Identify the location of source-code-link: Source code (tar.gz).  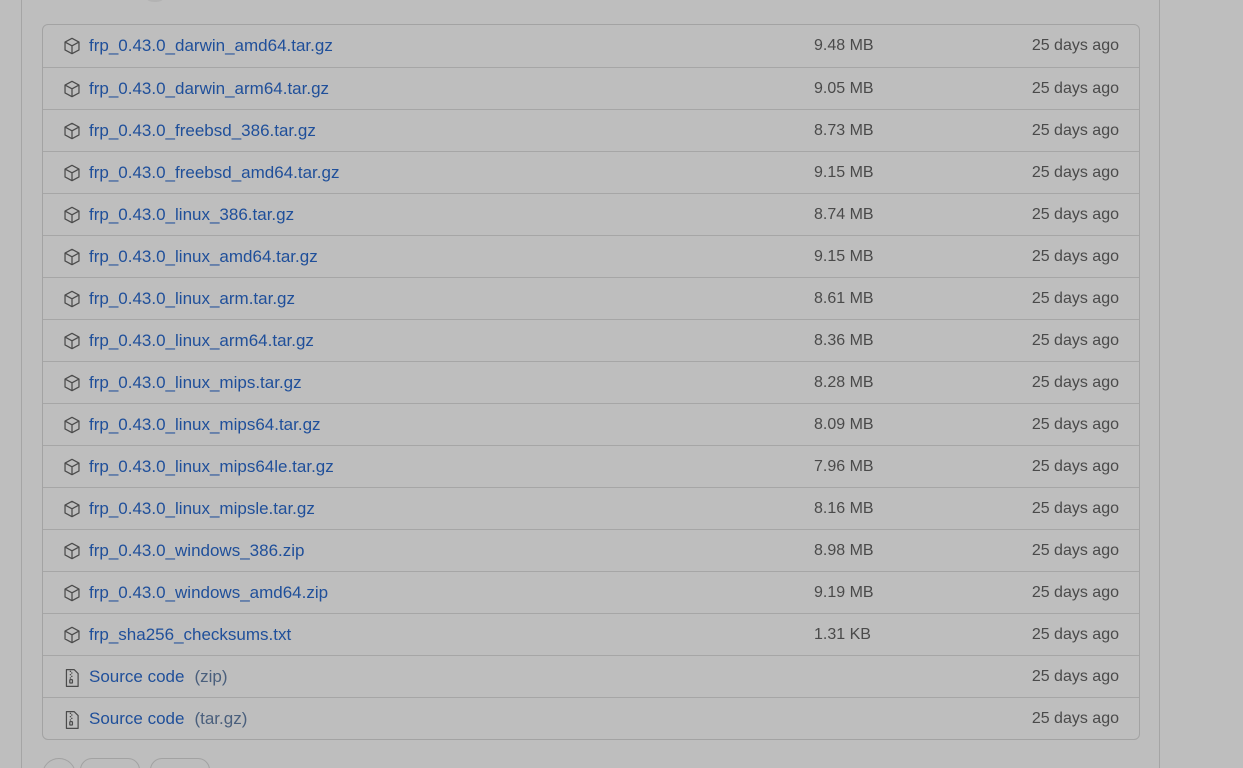
(168, 719).